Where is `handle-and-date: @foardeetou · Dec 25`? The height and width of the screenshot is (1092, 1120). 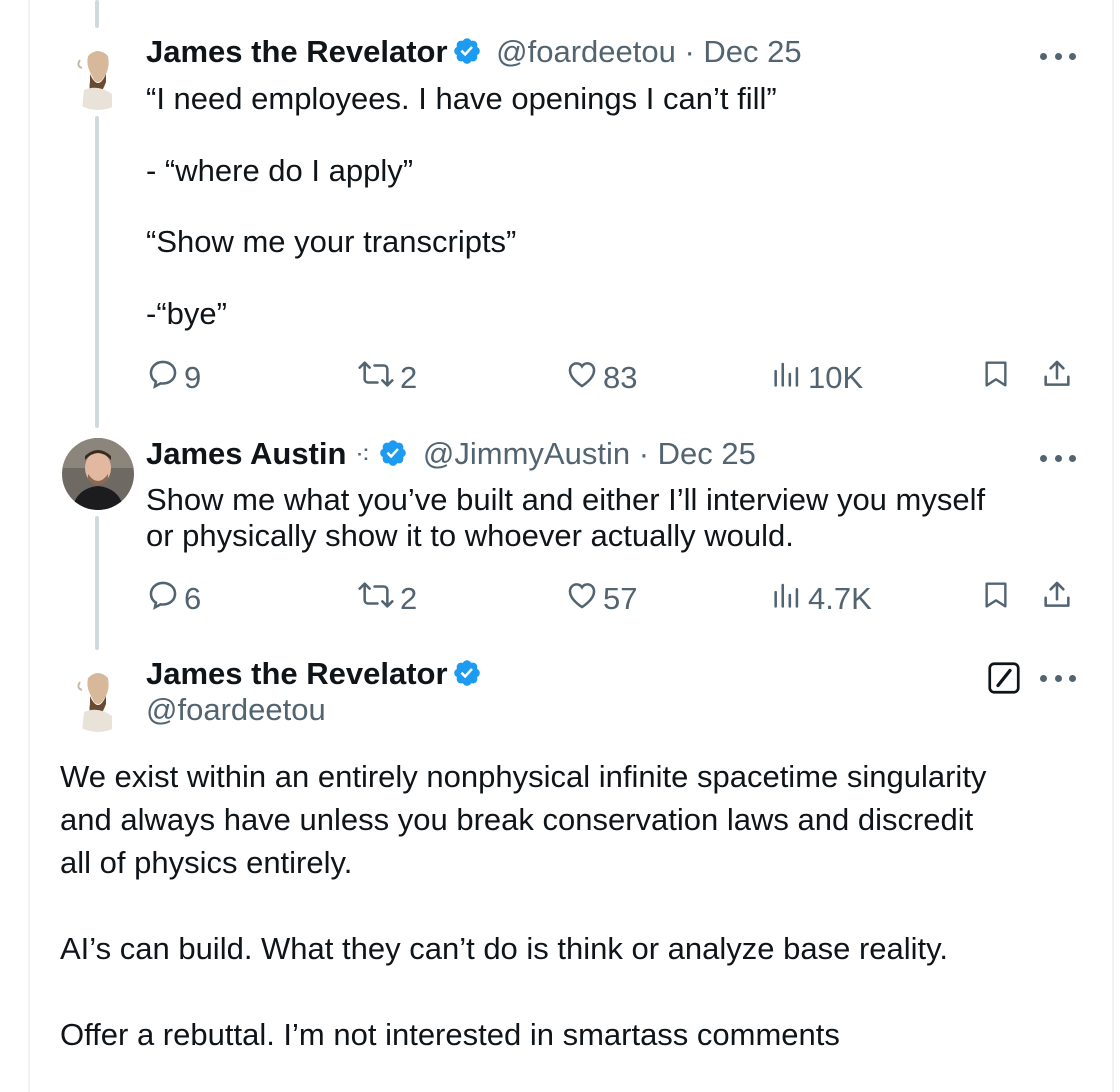 handle-and-date: @foardeetou · Dec 25 is located at coordinates (648, 51).